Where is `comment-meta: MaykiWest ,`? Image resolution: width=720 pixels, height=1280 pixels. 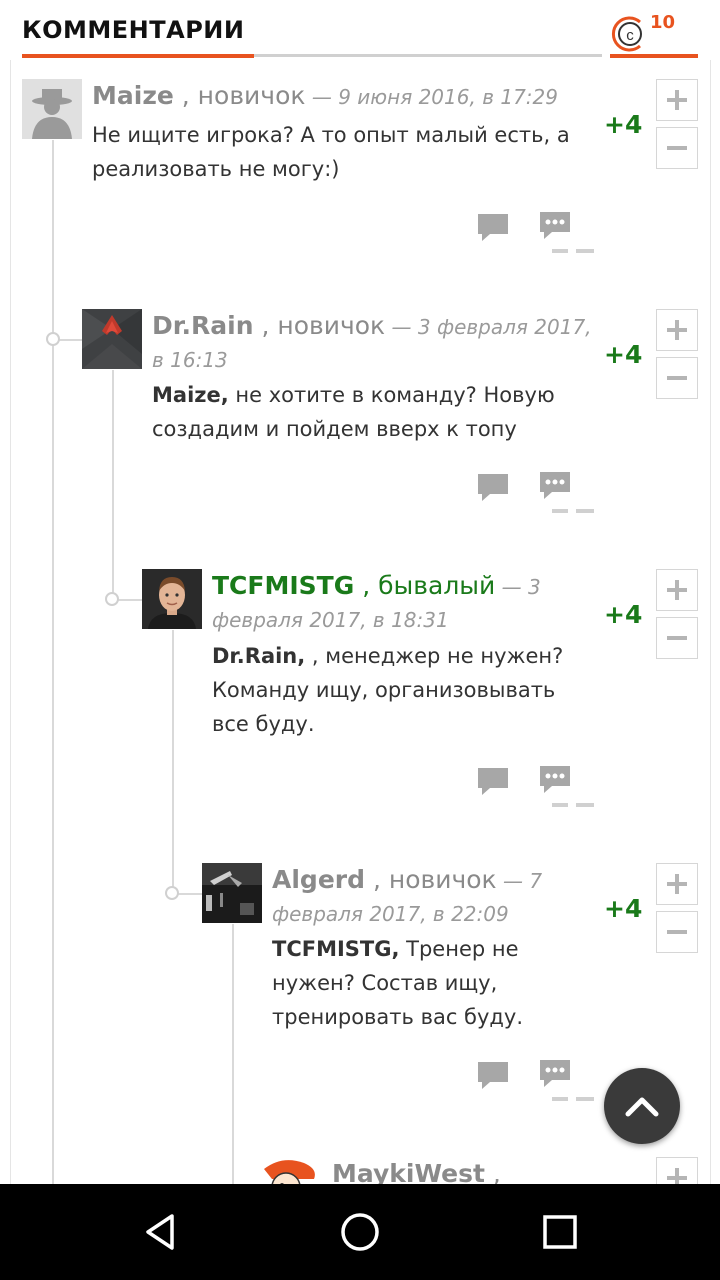
comment-meta: MaykiWest , is located at coordinates (482, 1171).